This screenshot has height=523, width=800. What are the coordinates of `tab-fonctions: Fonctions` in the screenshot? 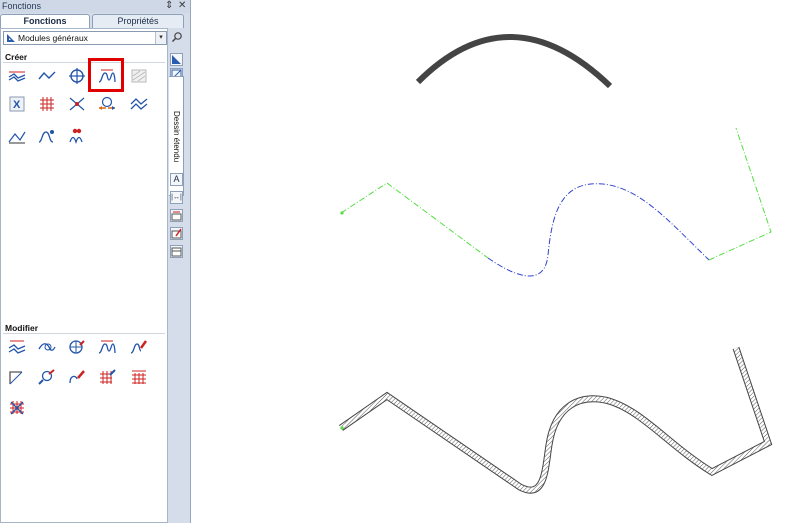 It's located at (45, 21).